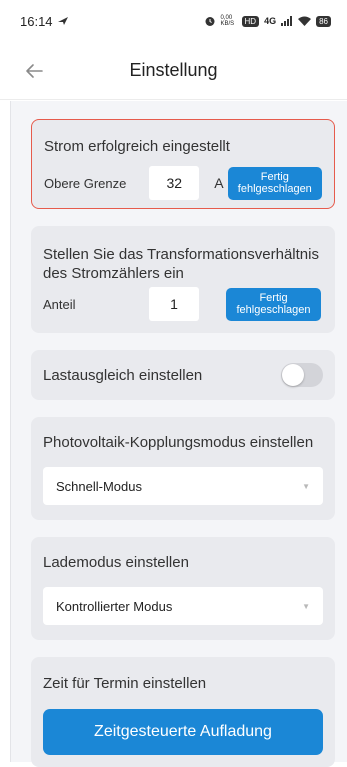 The width and height of the screenshot is (347, 767). What do you see at coordinates (183, 486) in the screenshot?
I see `pv-mode-select: Schnell-Modus ▼` at bounding box center [183, 486].